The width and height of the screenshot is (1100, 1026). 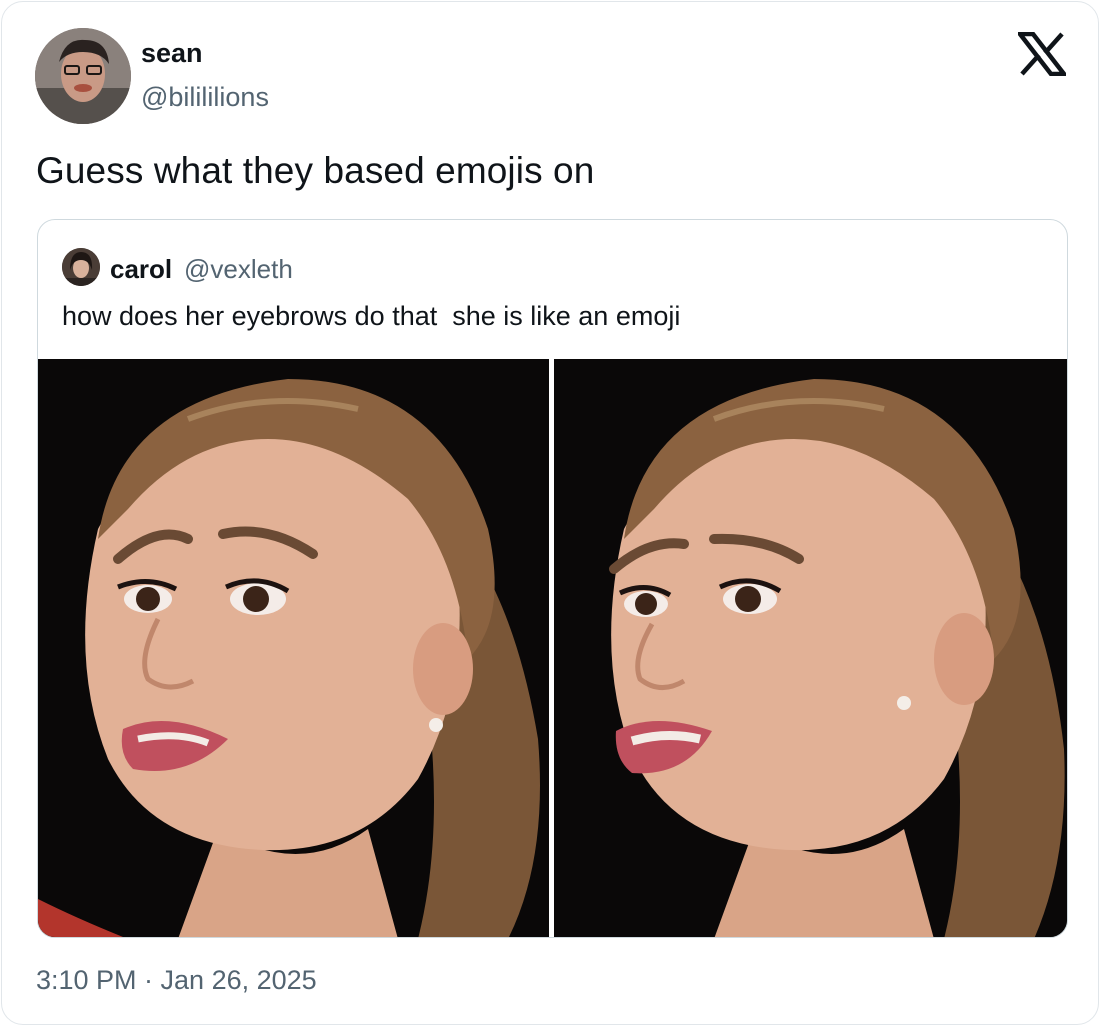 I want to click on author-avatar, so click(x=83, y=76).